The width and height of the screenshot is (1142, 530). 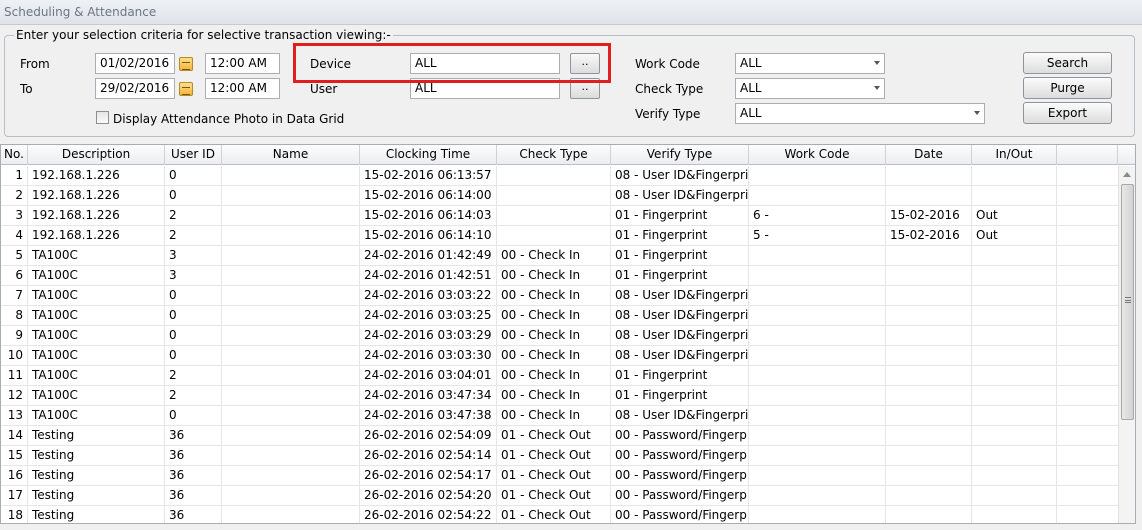 What do you see at coordinates (485, 88) in the screenshot?
I see `user-field: ALL` at bounding box center [485, 88].